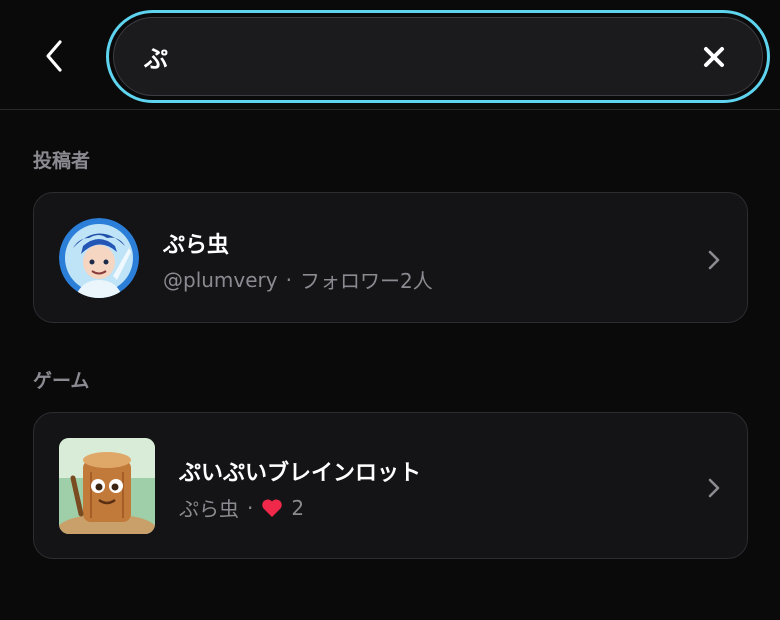 This screenshot has width=780, height=620. I want to click on game-title: ぷいぷいブレインロット, so click(300, 473).